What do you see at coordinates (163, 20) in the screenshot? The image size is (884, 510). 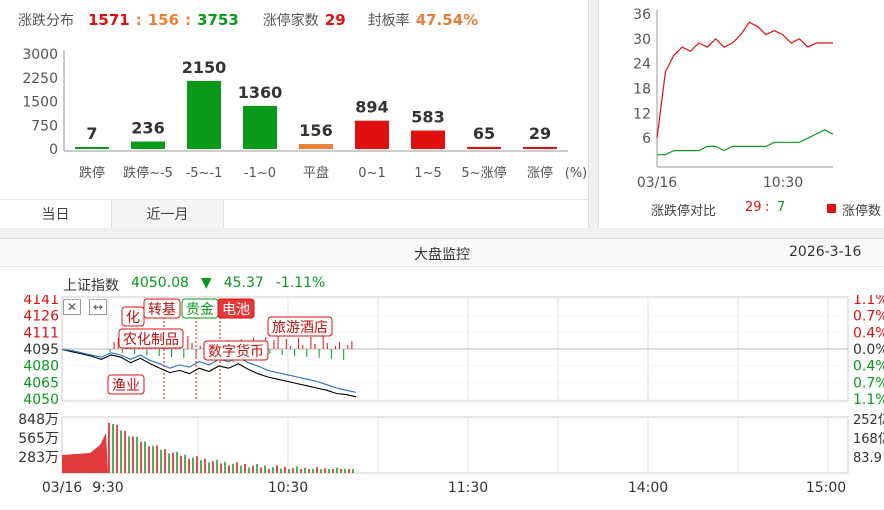 I see `flat-count: 156` at bounding box center [163, 20].